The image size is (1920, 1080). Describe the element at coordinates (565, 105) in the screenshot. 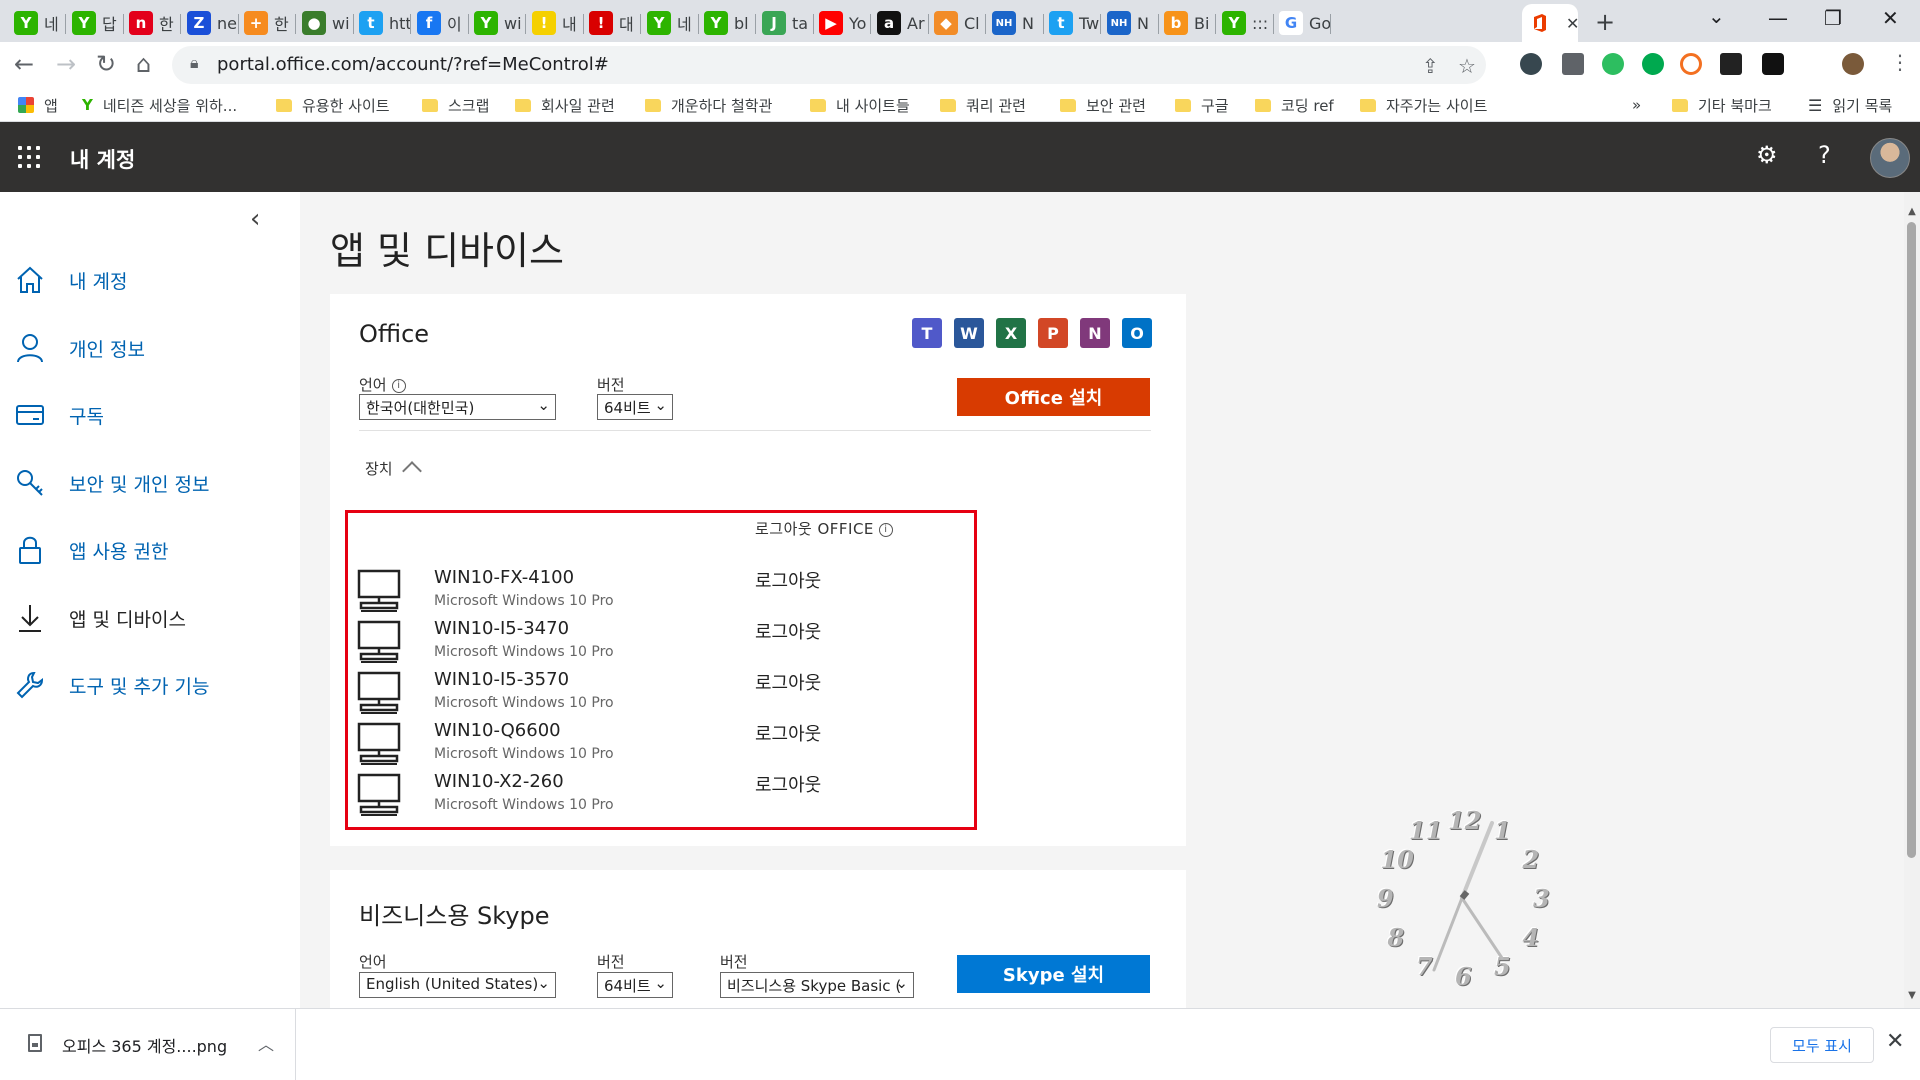

I see `bookmark-item: 회사일 관련` at that location.